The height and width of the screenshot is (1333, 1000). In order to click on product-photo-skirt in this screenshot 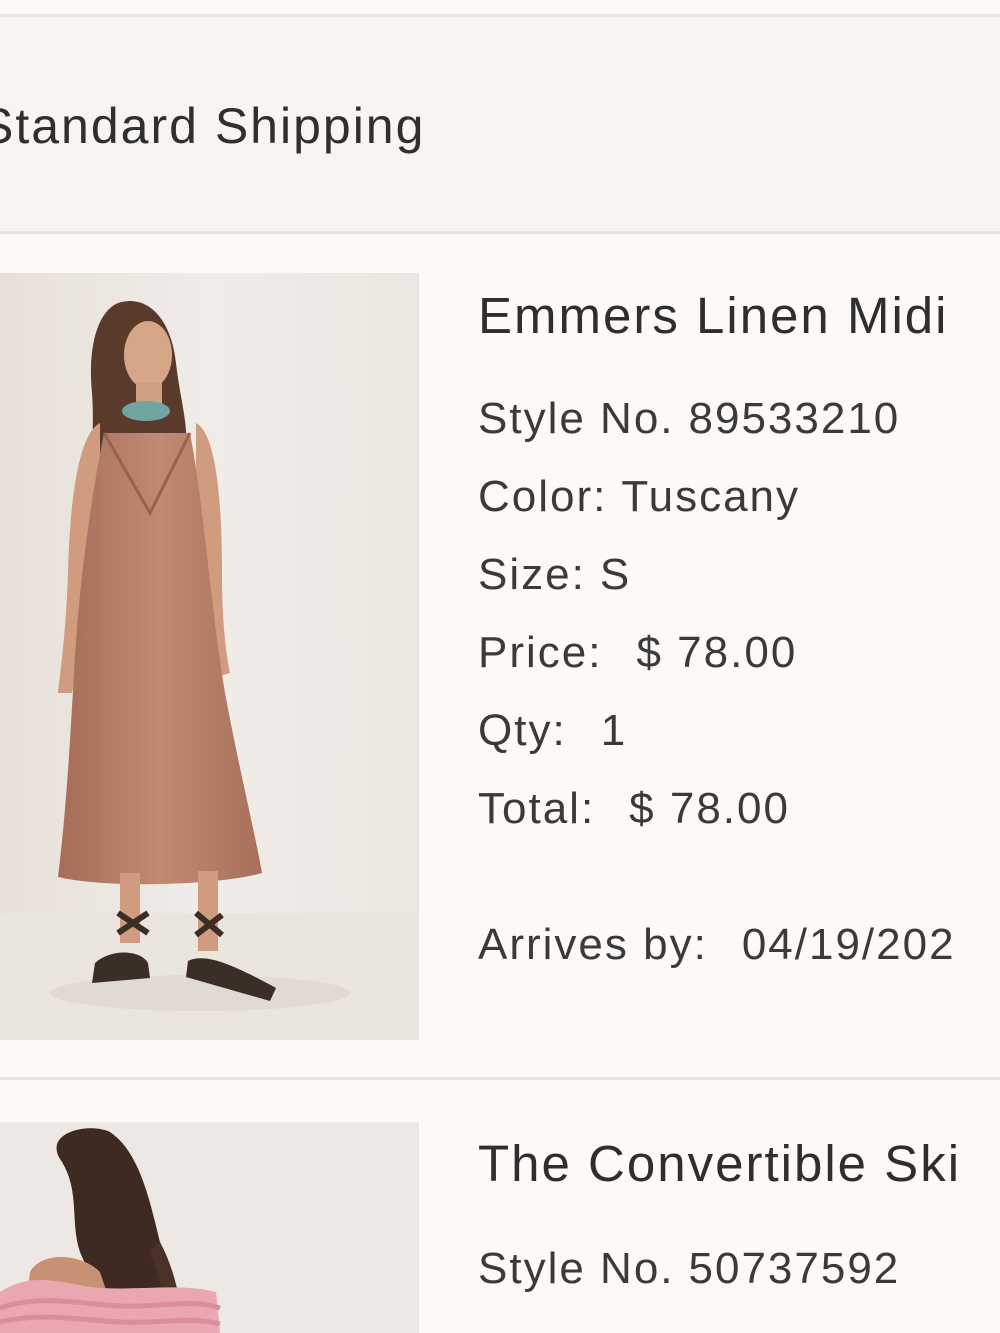, I will do `click(209, 1227)`.